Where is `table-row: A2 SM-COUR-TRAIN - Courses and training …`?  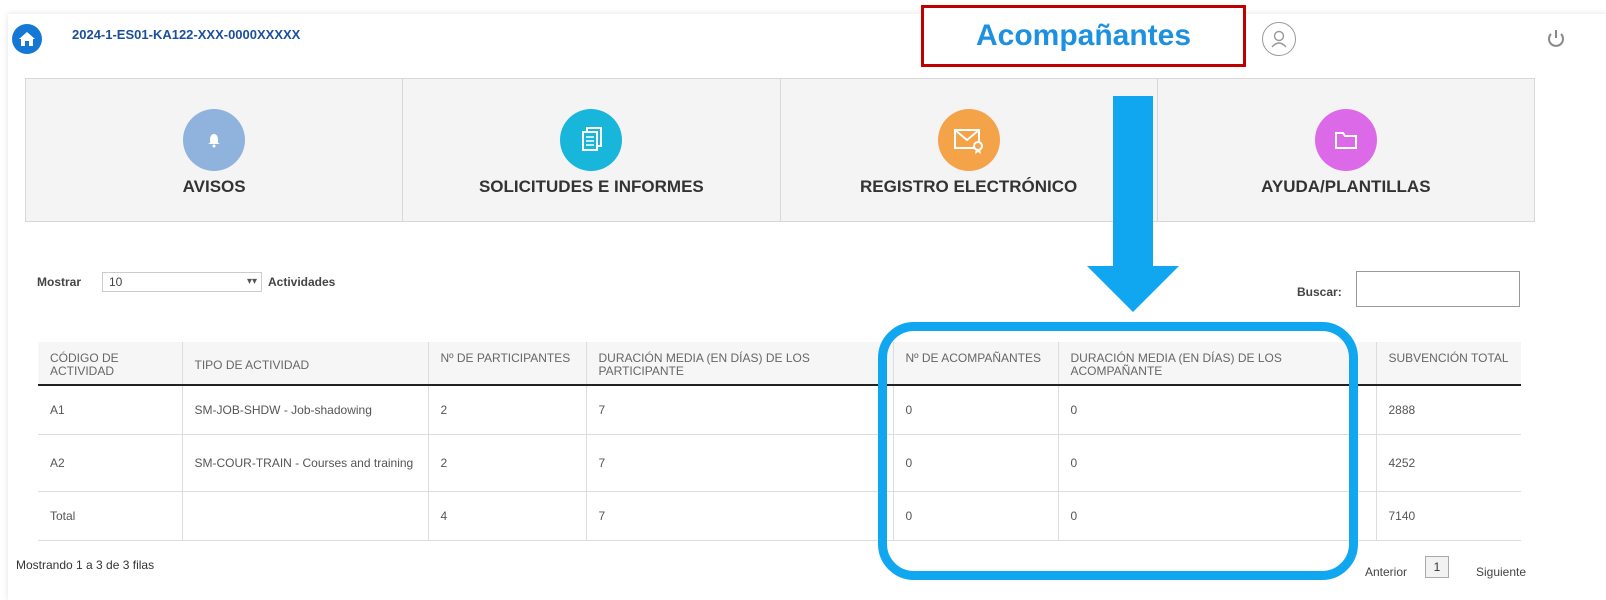
table-row: A2 SM-COUR-TRAIN - Courses and training … is located at coordinates (779, 463).